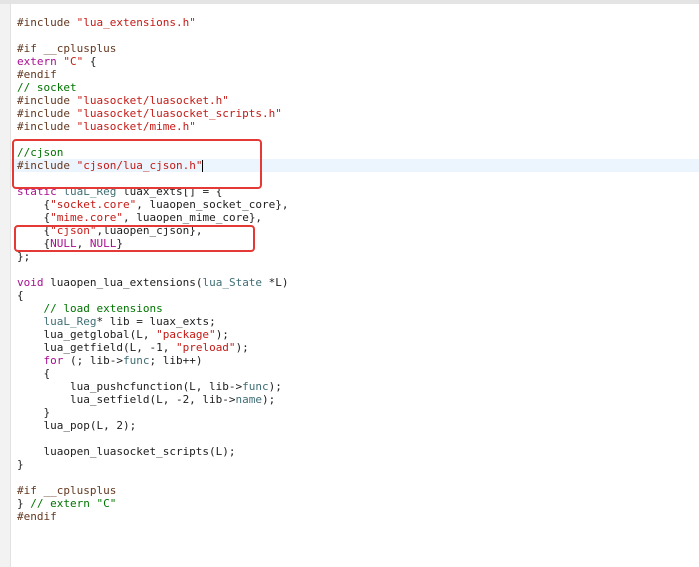  I want to click on code-line: #include "lua_extensions.h", so click(358, 22).